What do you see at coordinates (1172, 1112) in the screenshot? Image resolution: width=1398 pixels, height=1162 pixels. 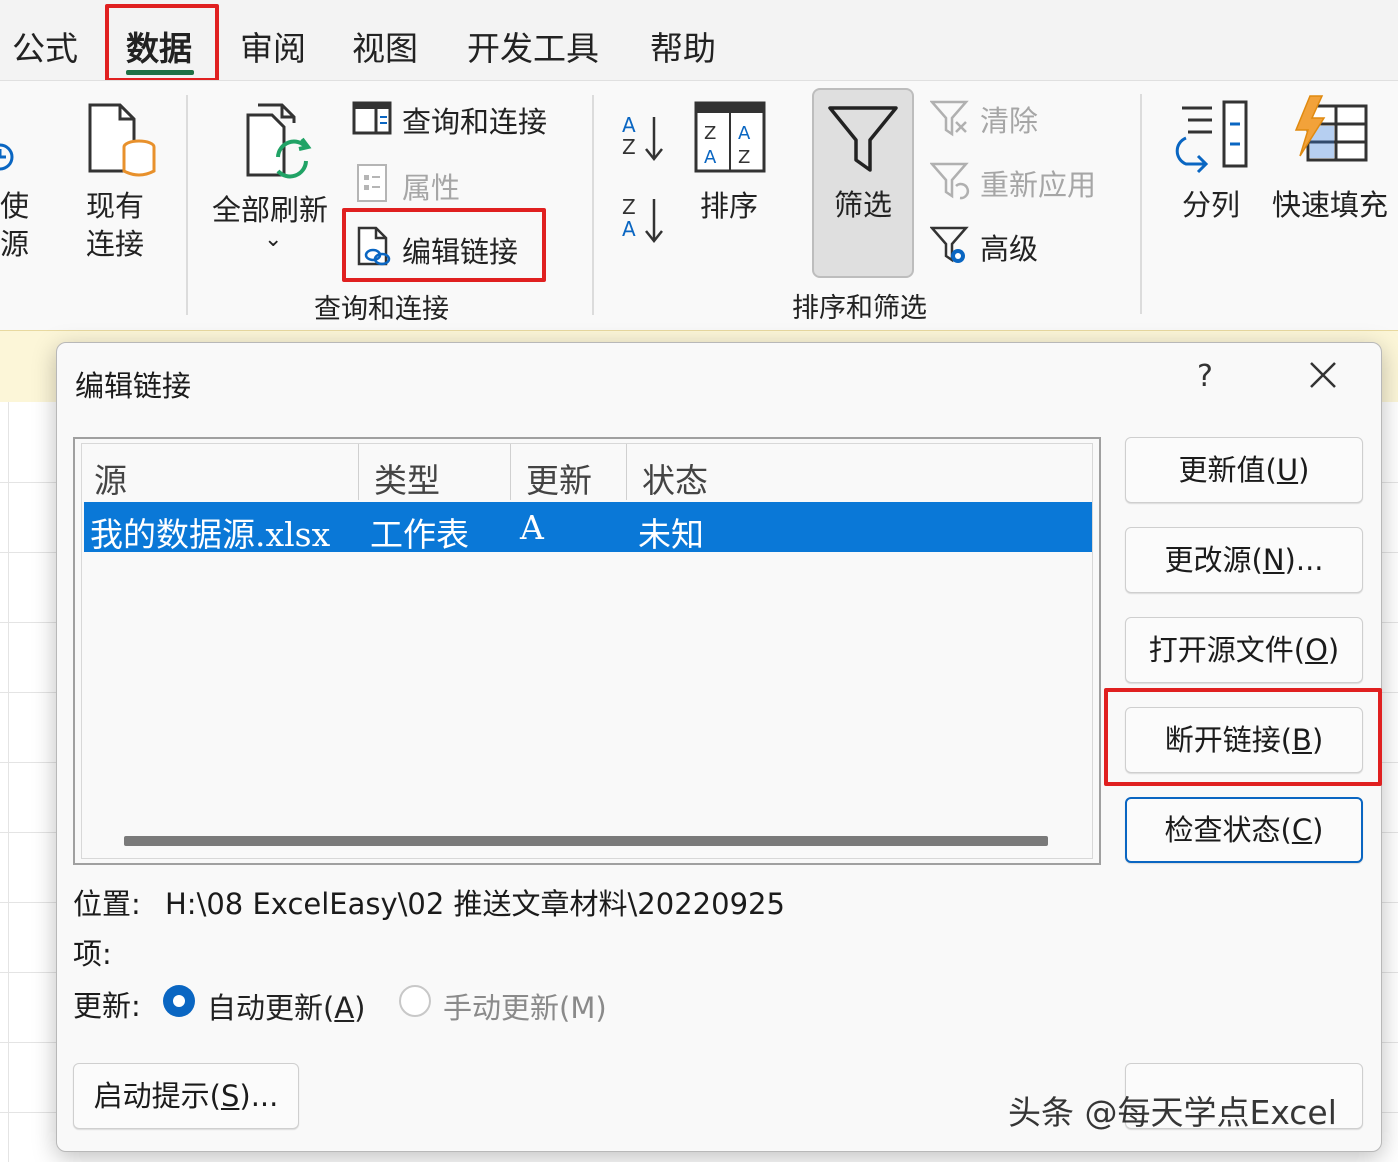 I see `watermark: 头条 @每天学点Excel` at bounding box center [1172, 1112].